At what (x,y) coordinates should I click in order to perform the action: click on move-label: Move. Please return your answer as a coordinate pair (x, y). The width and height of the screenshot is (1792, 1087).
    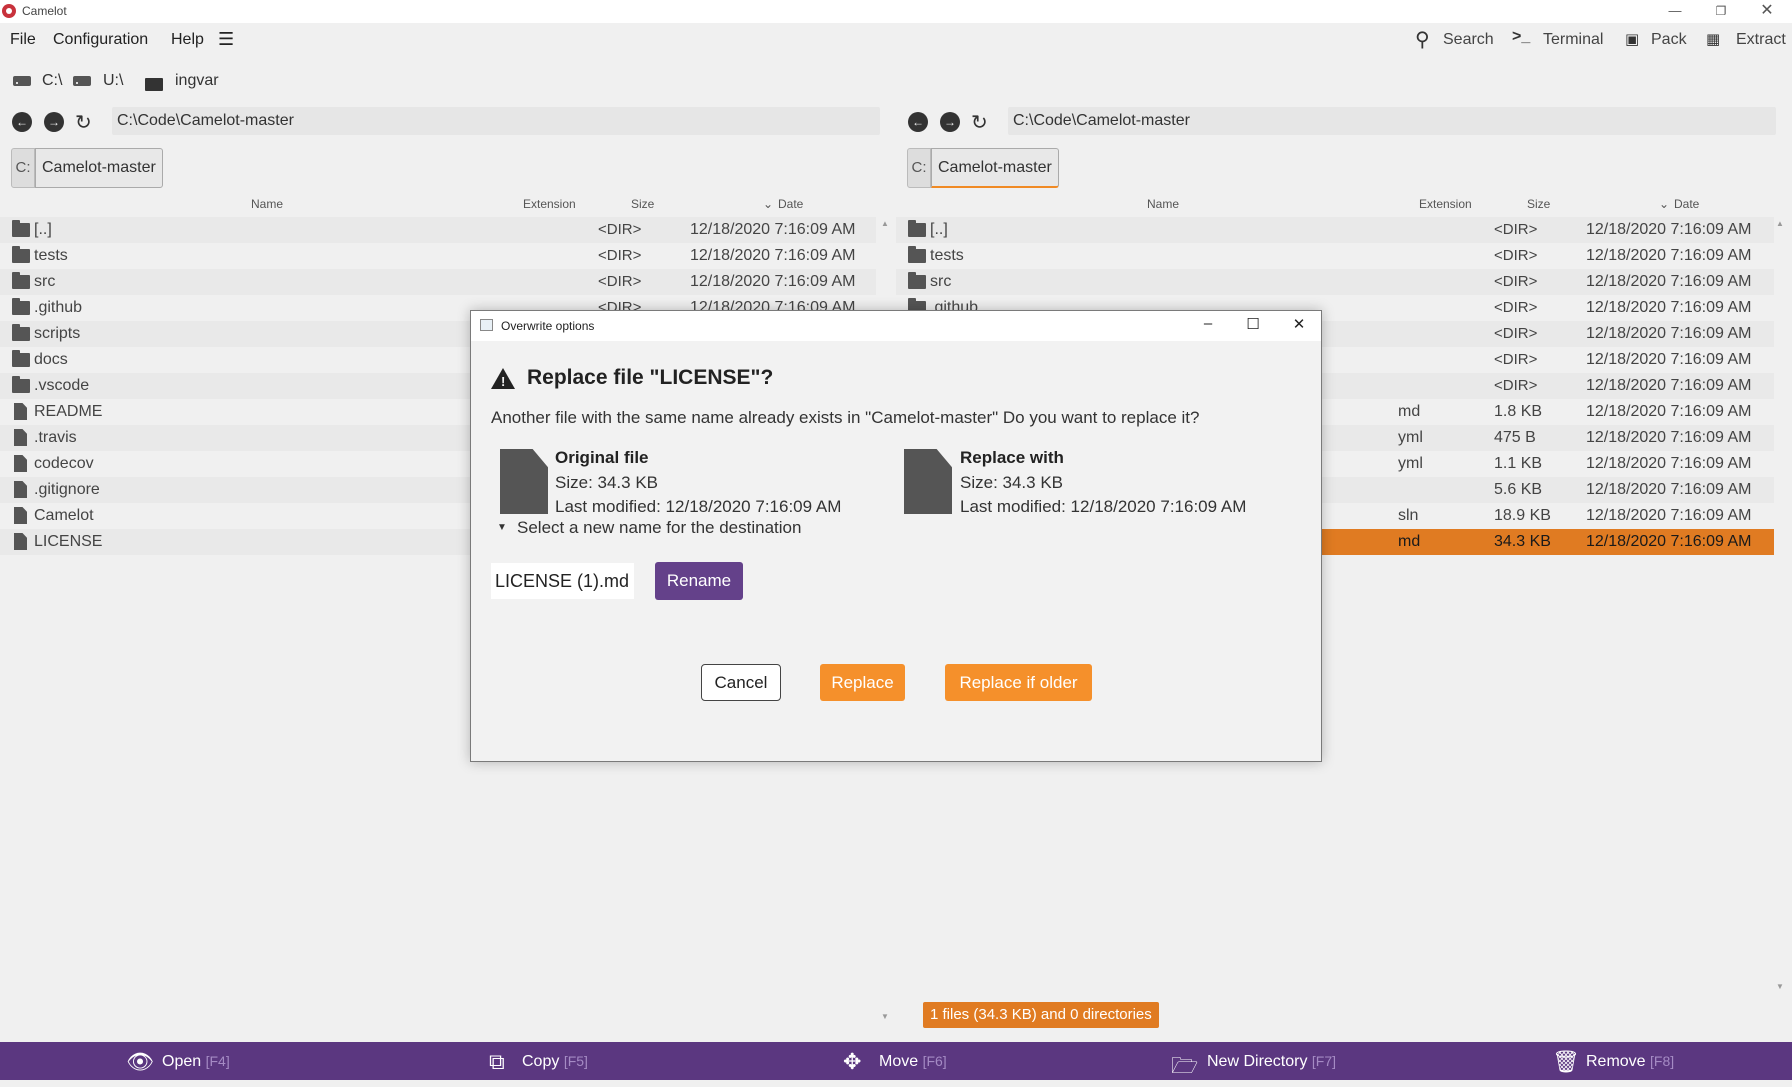
    Looking at the image, I should click on (899, 1061).